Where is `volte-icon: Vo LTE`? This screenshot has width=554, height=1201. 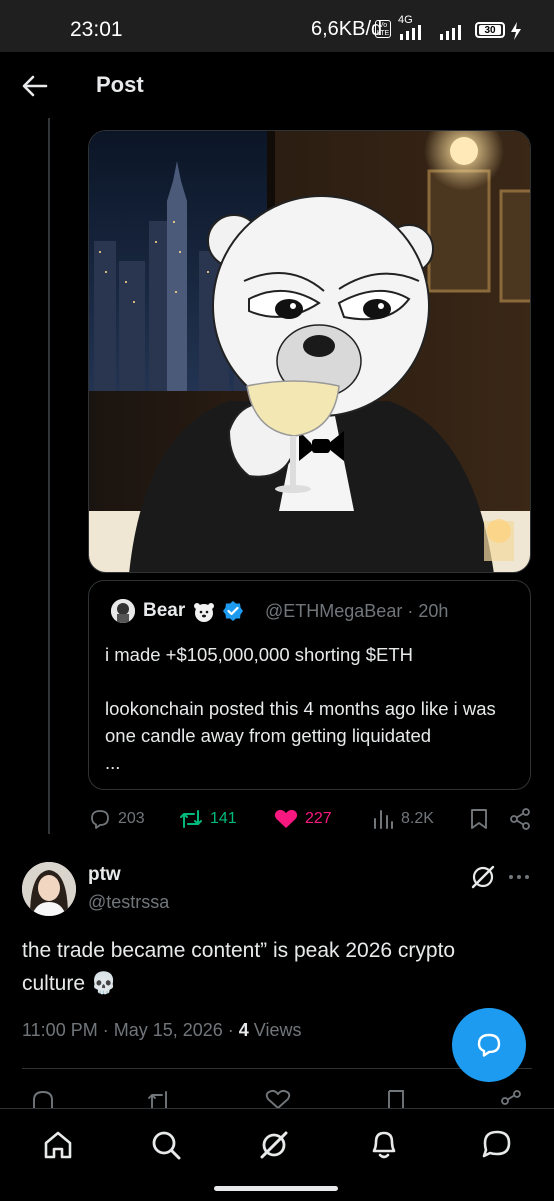
volte-icon: Vo LTE is located at coordinates (383, 29).